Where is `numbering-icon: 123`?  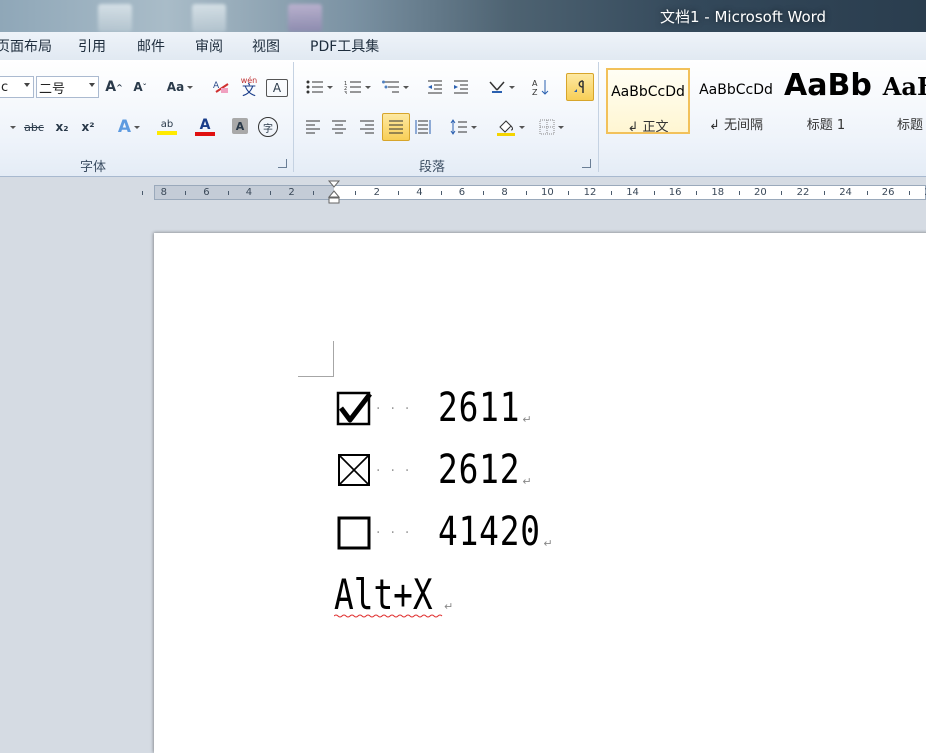
numbering-icon: 123 is located at coordinates (352, 87).